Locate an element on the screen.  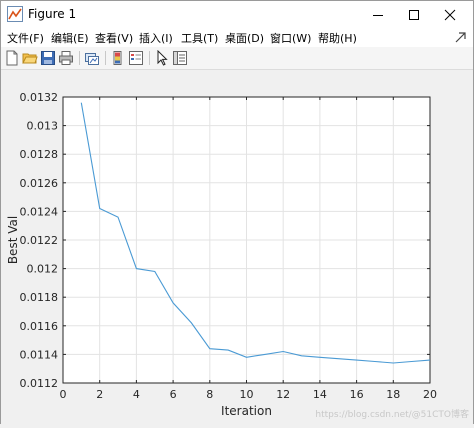
x-tick-label: 0 is located at coordinates (63, 394).